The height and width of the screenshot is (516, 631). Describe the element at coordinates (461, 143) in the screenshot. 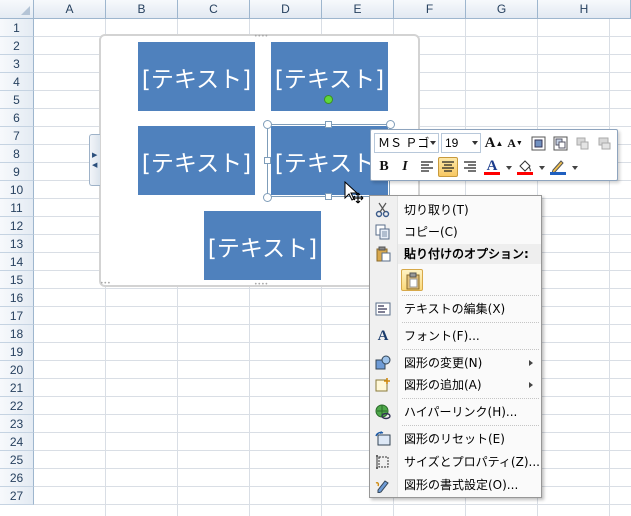

I see `font-size-combo: 19` at that location.